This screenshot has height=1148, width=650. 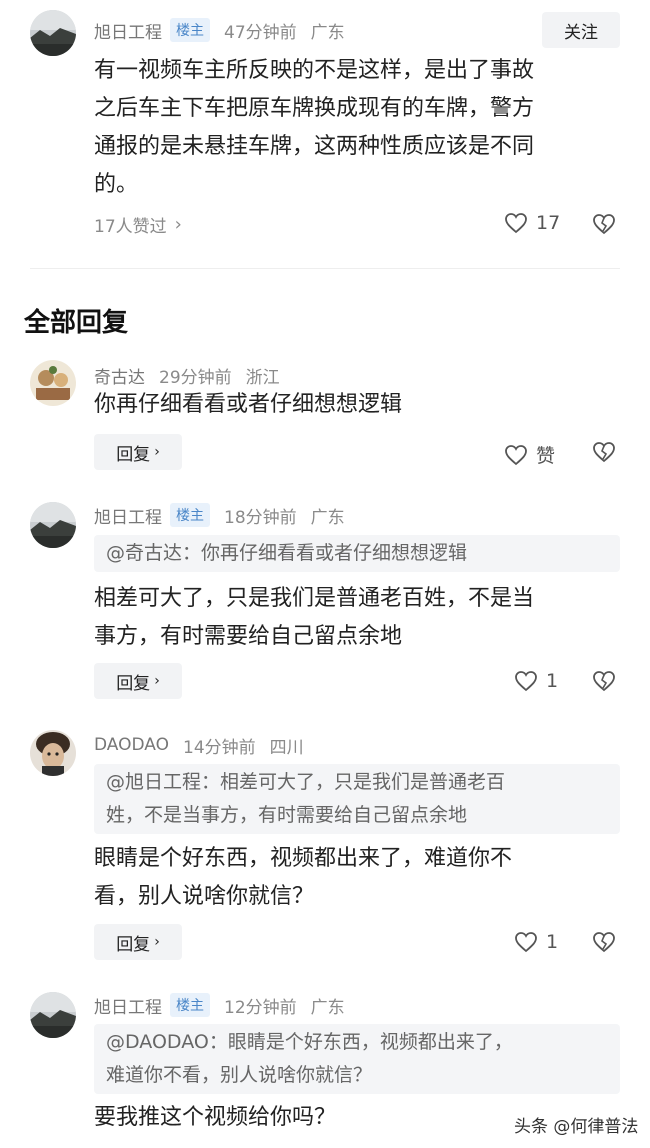 What do you see at coordinates (314, 598) in the screenshot?
I see `comment-line: 相差可大了，只是我们是普通老百姓，不是当` at bounding box center [314, 598].